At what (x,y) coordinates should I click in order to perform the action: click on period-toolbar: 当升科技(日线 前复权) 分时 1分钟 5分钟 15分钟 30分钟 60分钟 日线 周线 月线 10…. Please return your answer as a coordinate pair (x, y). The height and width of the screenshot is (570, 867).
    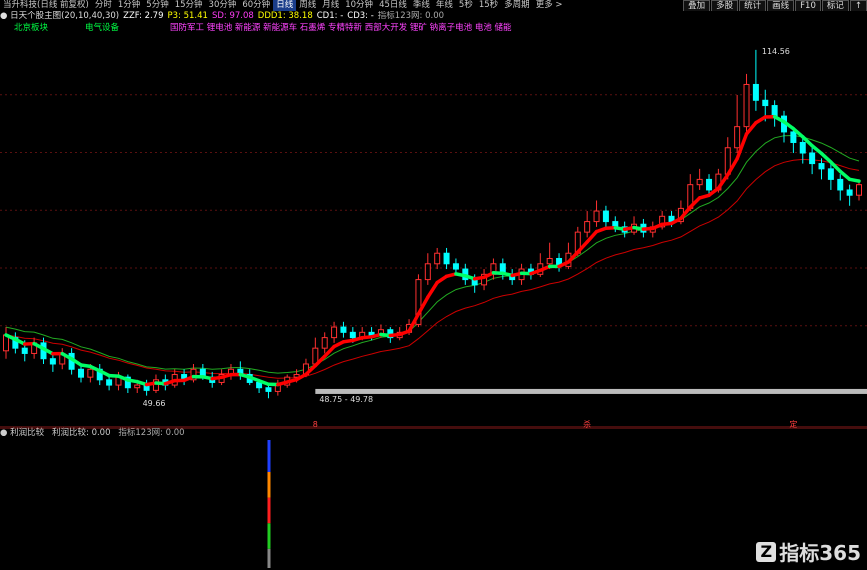
    Looking at the image, I should click on (433, 5).